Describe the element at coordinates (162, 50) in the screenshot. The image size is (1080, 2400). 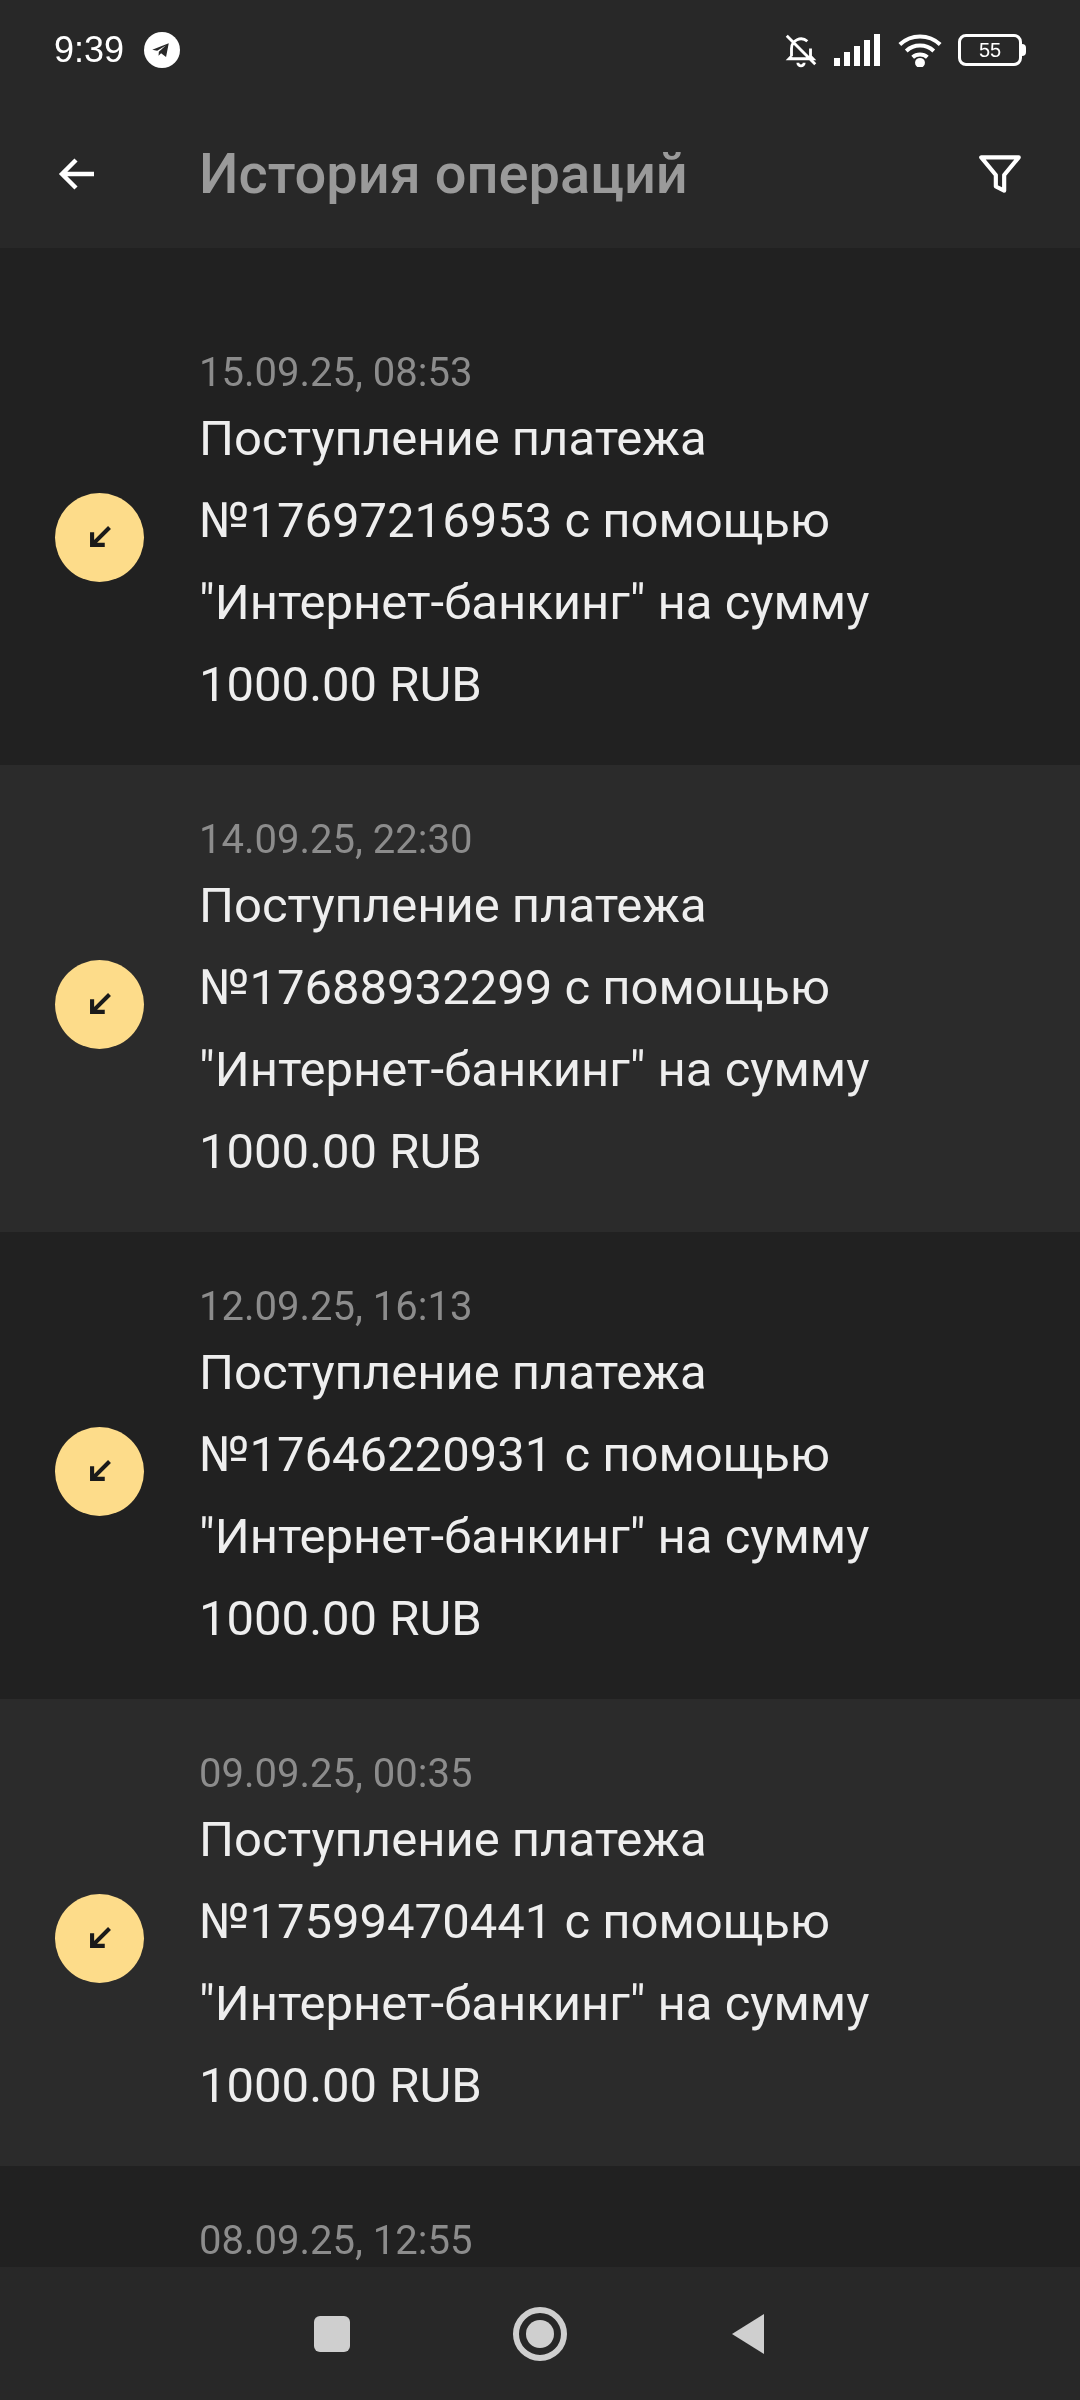
I see `paper-plane-icon` at that location.